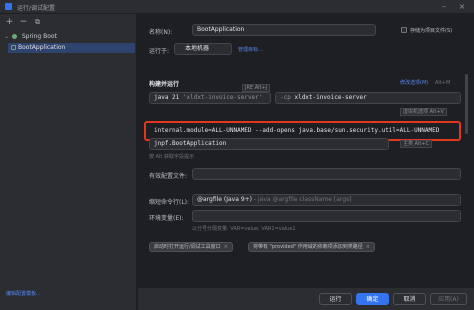  I want to click on tree-item-label: BootApplication, so click(42, 47).